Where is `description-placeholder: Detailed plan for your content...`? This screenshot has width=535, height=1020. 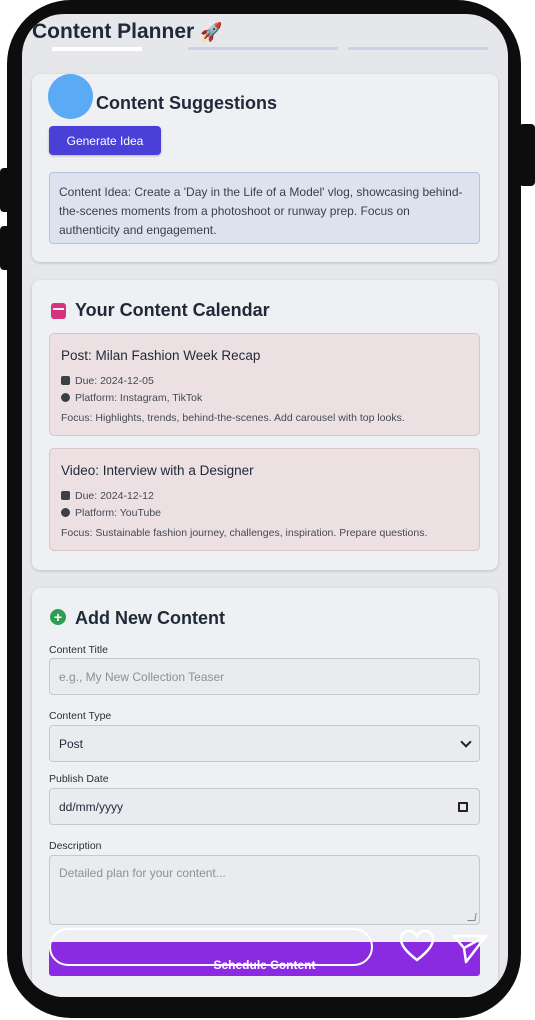
description-placeholder: Detailed plan for your content... is located at coordinates (142, 873).